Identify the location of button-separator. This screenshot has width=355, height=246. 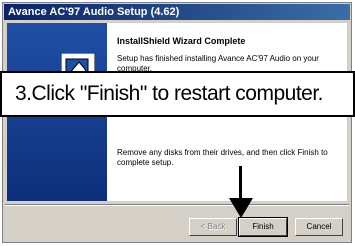
(177, 205).